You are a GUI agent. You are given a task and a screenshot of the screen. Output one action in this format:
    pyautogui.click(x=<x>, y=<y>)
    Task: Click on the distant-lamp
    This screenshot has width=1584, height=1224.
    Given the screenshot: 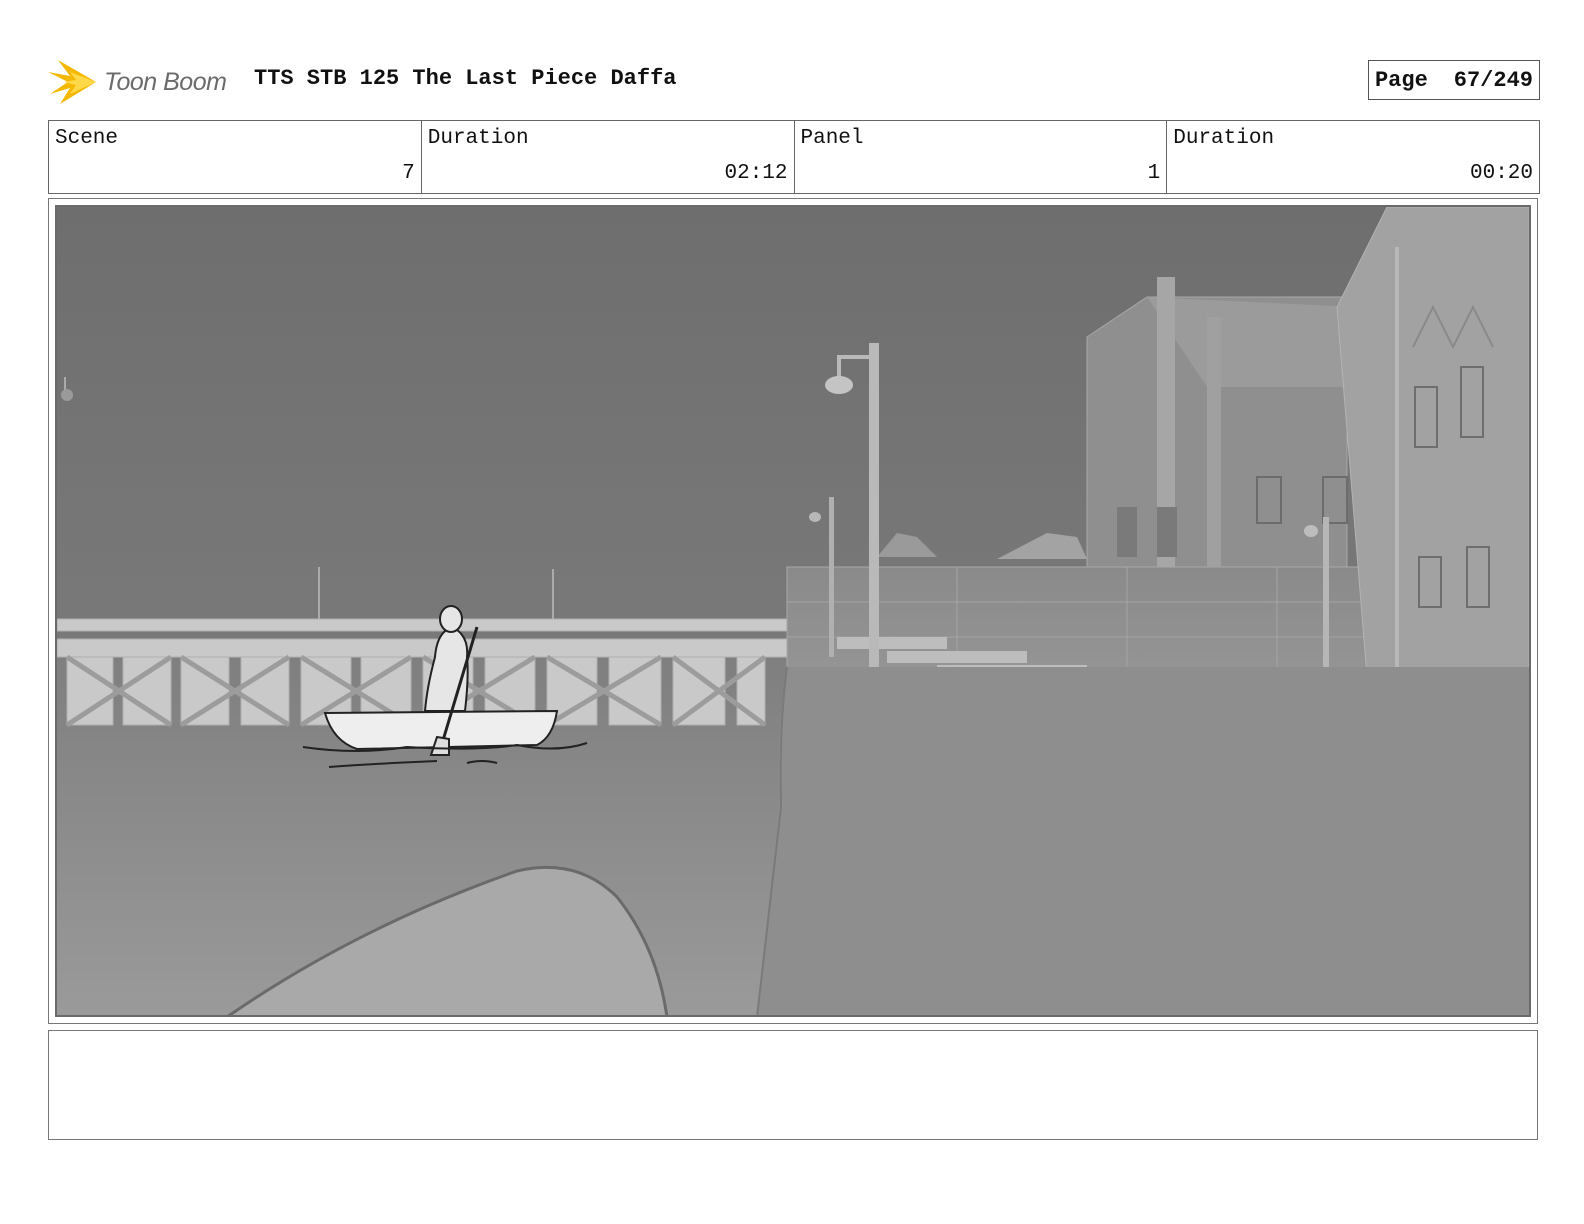 What is the action you would take?
    pyautogui.click(x=67, y=395)
    